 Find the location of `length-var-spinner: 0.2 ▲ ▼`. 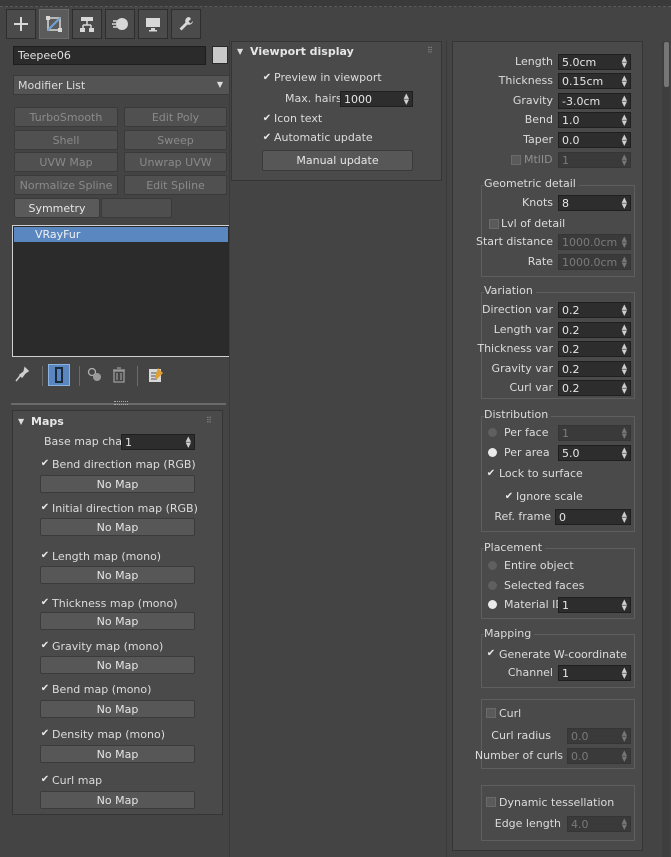

length-var-spinner: 0.2 ▲ ▼ is located at coordinates (594, 330).